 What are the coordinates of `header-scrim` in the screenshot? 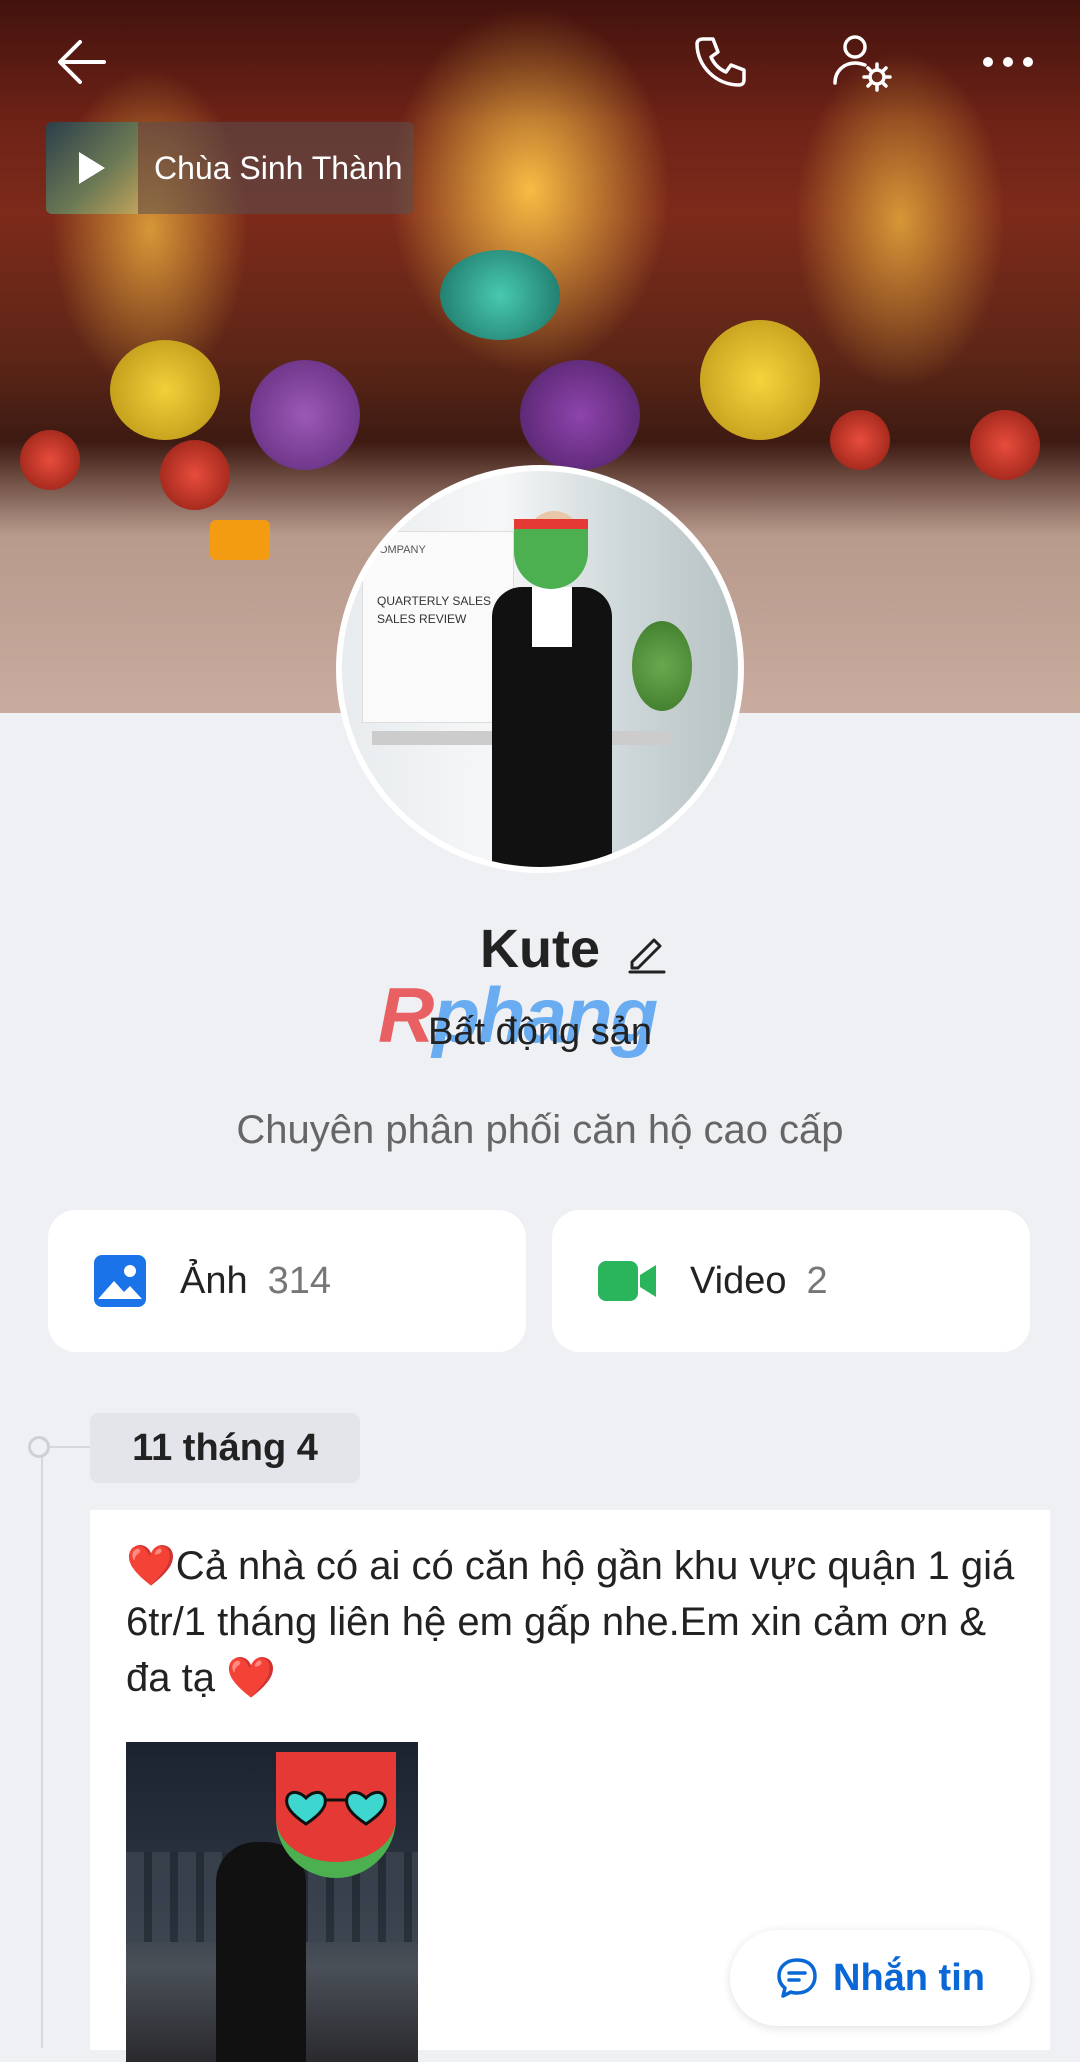 It's located at (540, 60).